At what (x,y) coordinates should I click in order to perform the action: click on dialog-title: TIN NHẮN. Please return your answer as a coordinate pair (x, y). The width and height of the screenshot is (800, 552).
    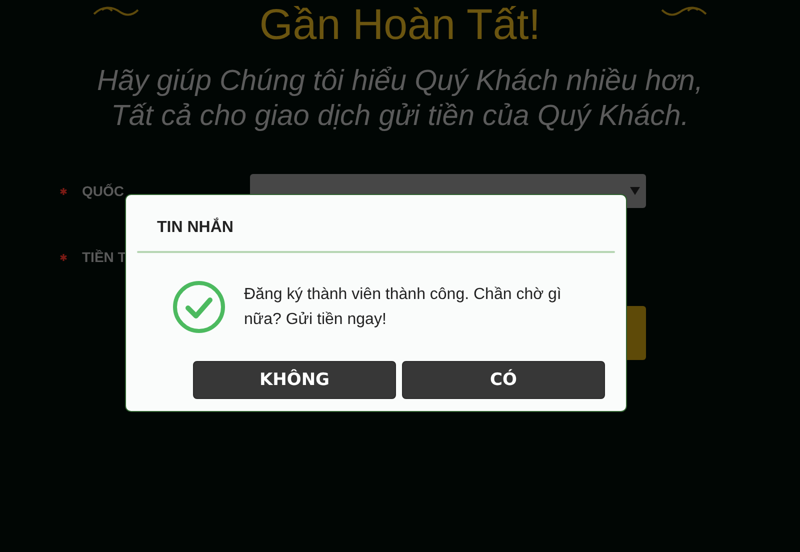
    Looking at the image, I should click on (195, 227).